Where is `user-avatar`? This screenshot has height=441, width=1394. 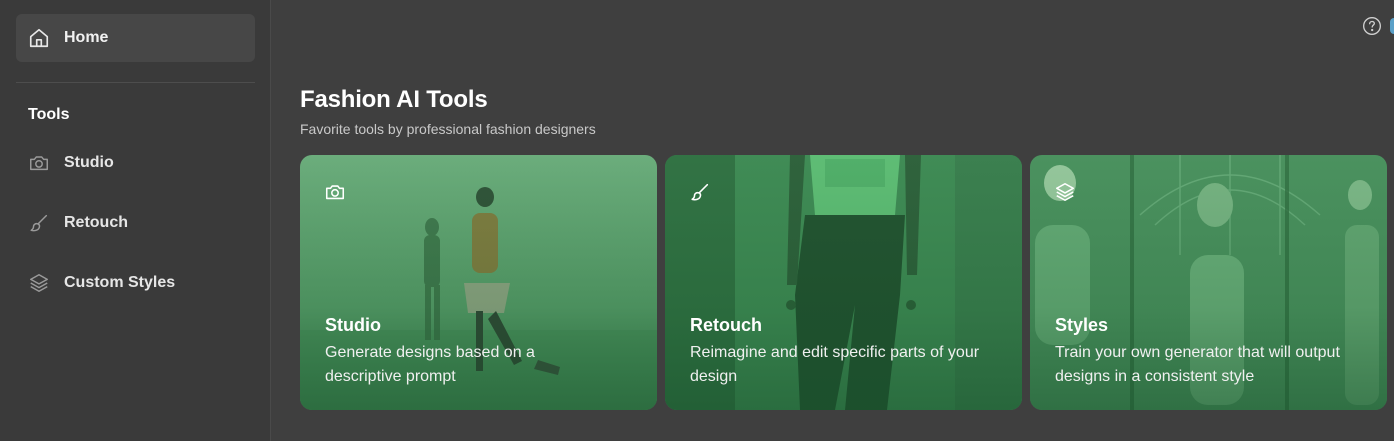 user-avatar is located at coordinates (1392, 26).